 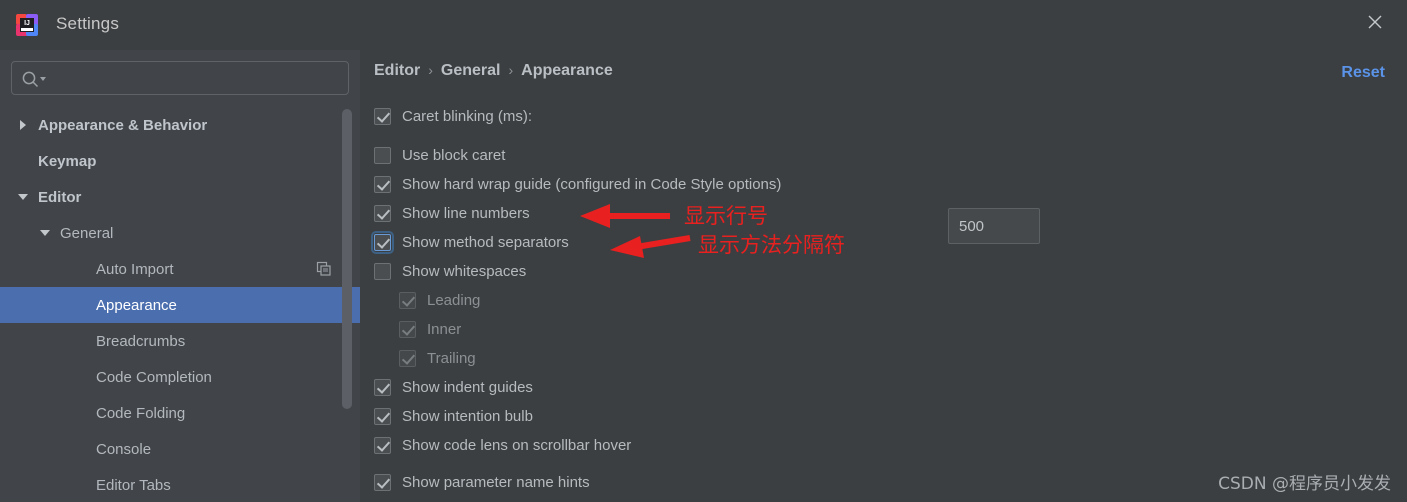 What do you see at coordinates (347, 259) in the screenshot?
I see `sidebar-scrollbar-thumb` at bounding box center [347, 259].